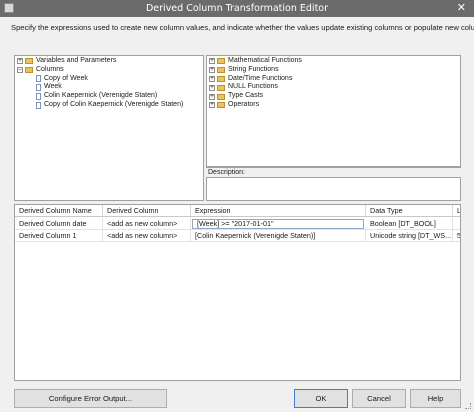  I want to click on window-title: Derived Column Transformation Editor, so click(237, 8).